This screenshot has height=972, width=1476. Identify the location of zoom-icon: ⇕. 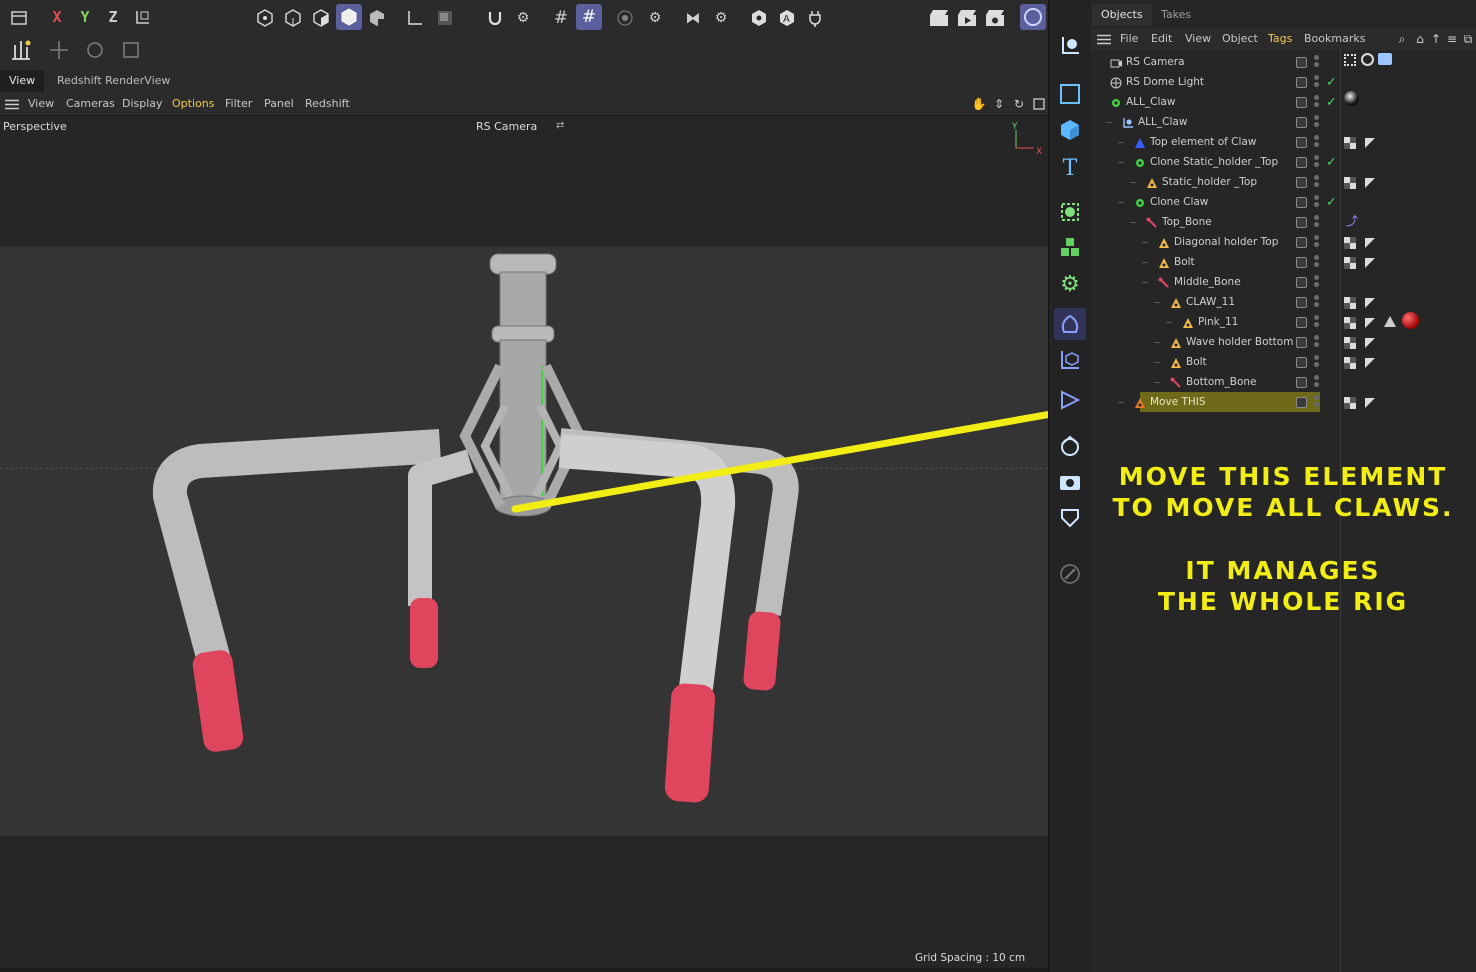
(999, 104).